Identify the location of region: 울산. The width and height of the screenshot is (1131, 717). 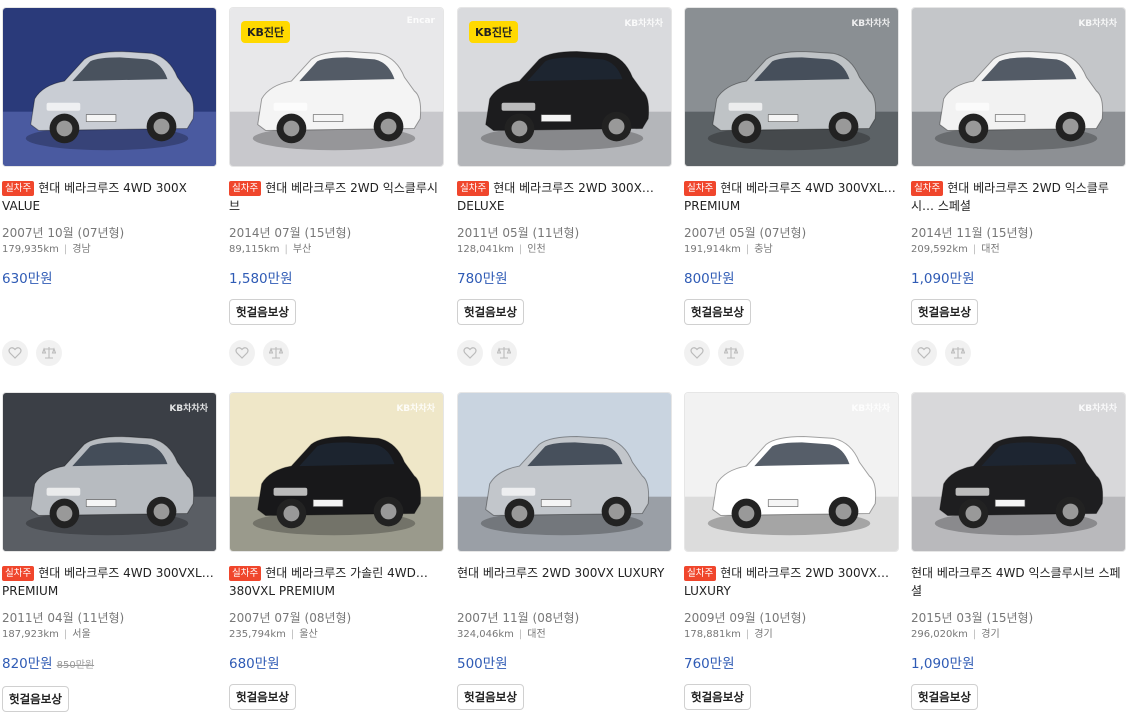
(308, 634).